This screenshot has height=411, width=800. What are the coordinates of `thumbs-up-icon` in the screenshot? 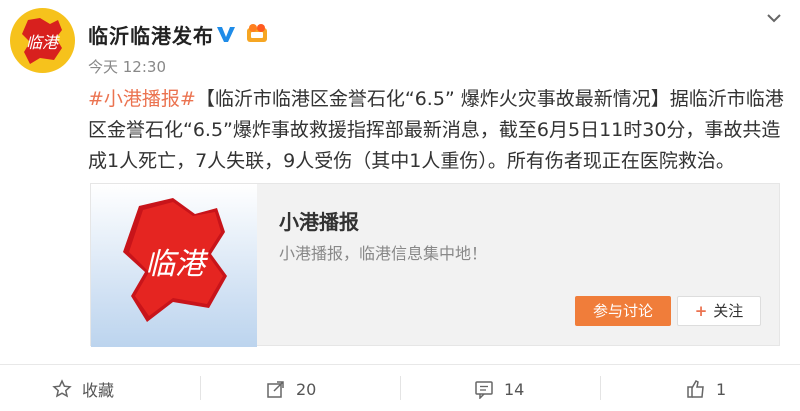 It's located at (695, 389).